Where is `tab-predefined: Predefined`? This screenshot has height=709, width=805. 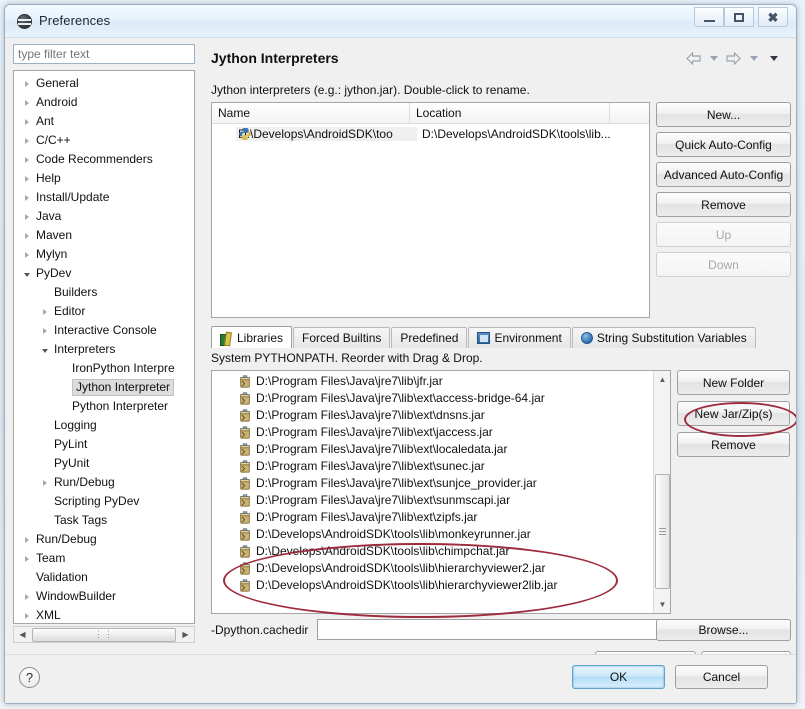
tab-predefined: Predefined is located at coordinates (429, 337).